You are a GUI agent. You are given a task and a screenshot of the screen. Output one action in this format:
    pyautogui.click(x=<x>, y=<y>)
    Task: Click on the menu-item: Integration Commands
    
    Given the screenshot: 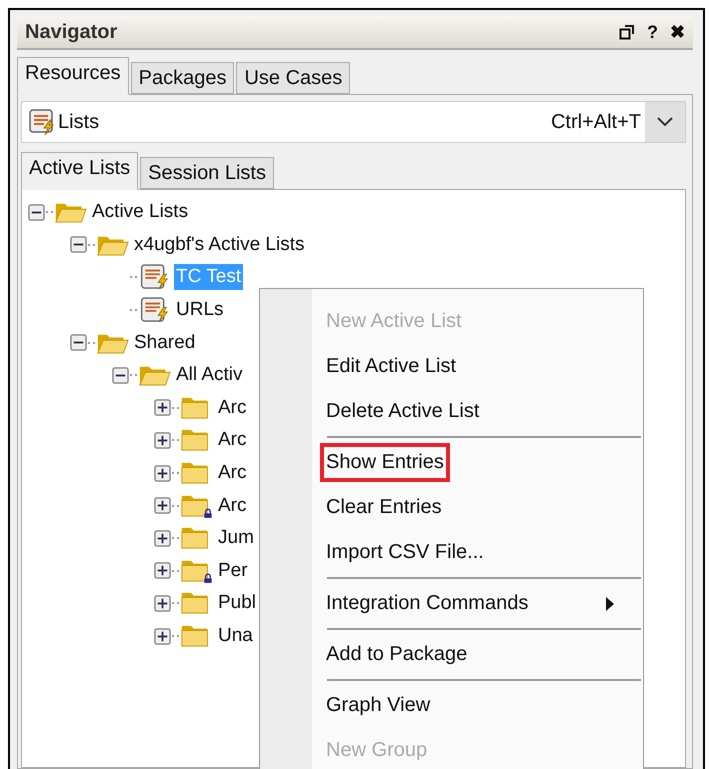 What is the action you would take?
    pyautogui.click(x=427, y=603)
    